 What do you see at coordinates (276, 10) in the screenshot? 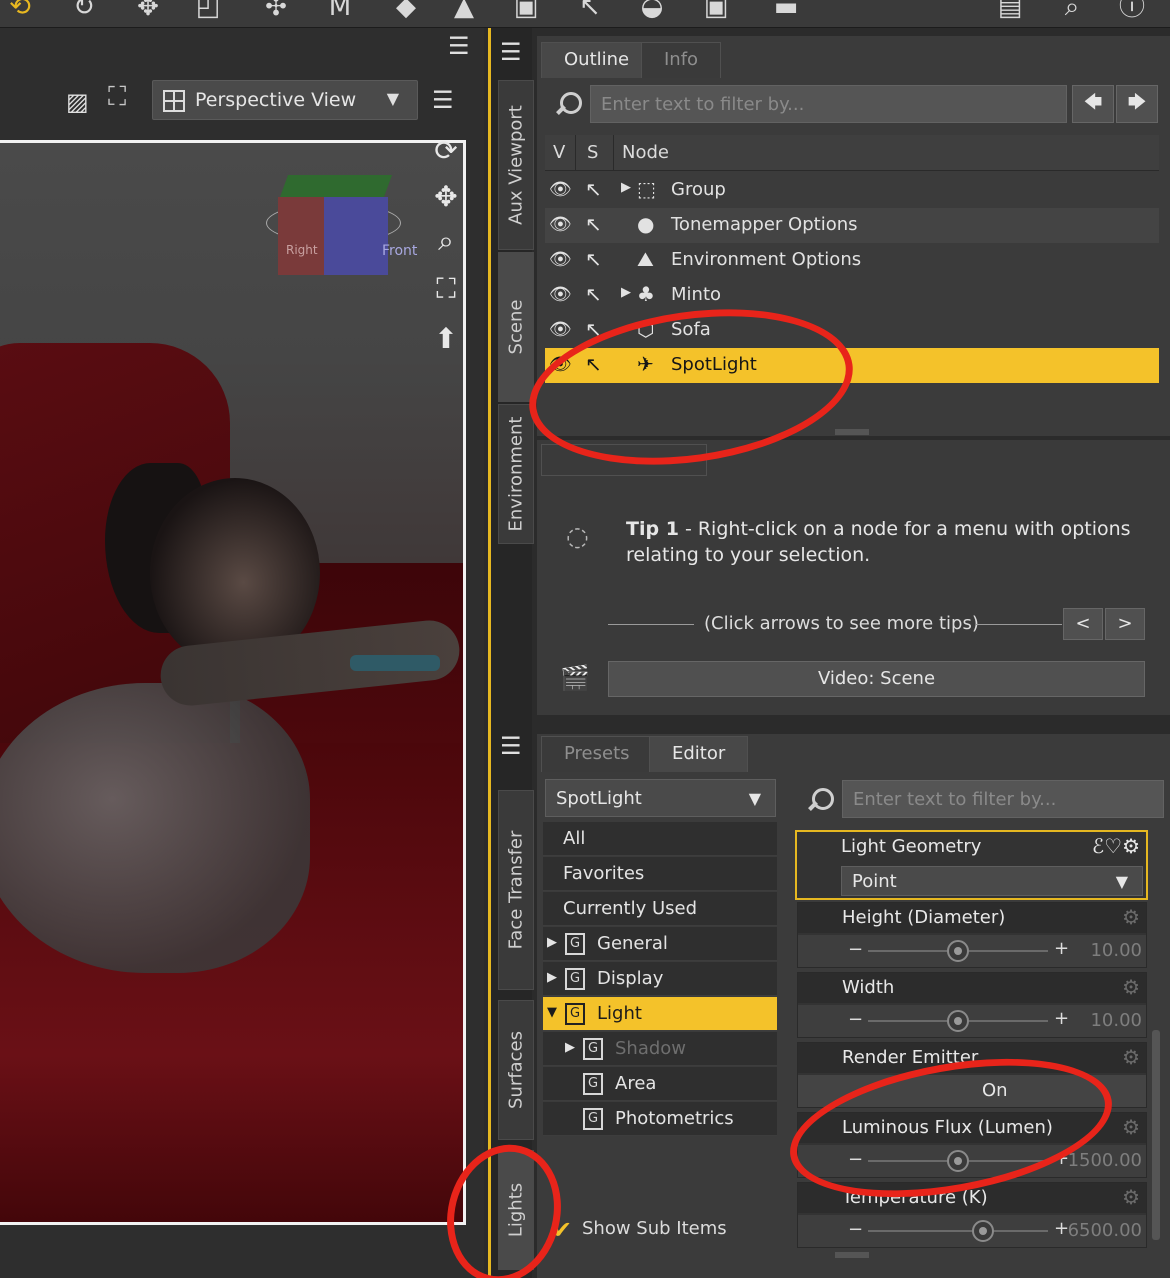
I see `node-weight-brush-icon: ✣` at bounding box center [276, 10].